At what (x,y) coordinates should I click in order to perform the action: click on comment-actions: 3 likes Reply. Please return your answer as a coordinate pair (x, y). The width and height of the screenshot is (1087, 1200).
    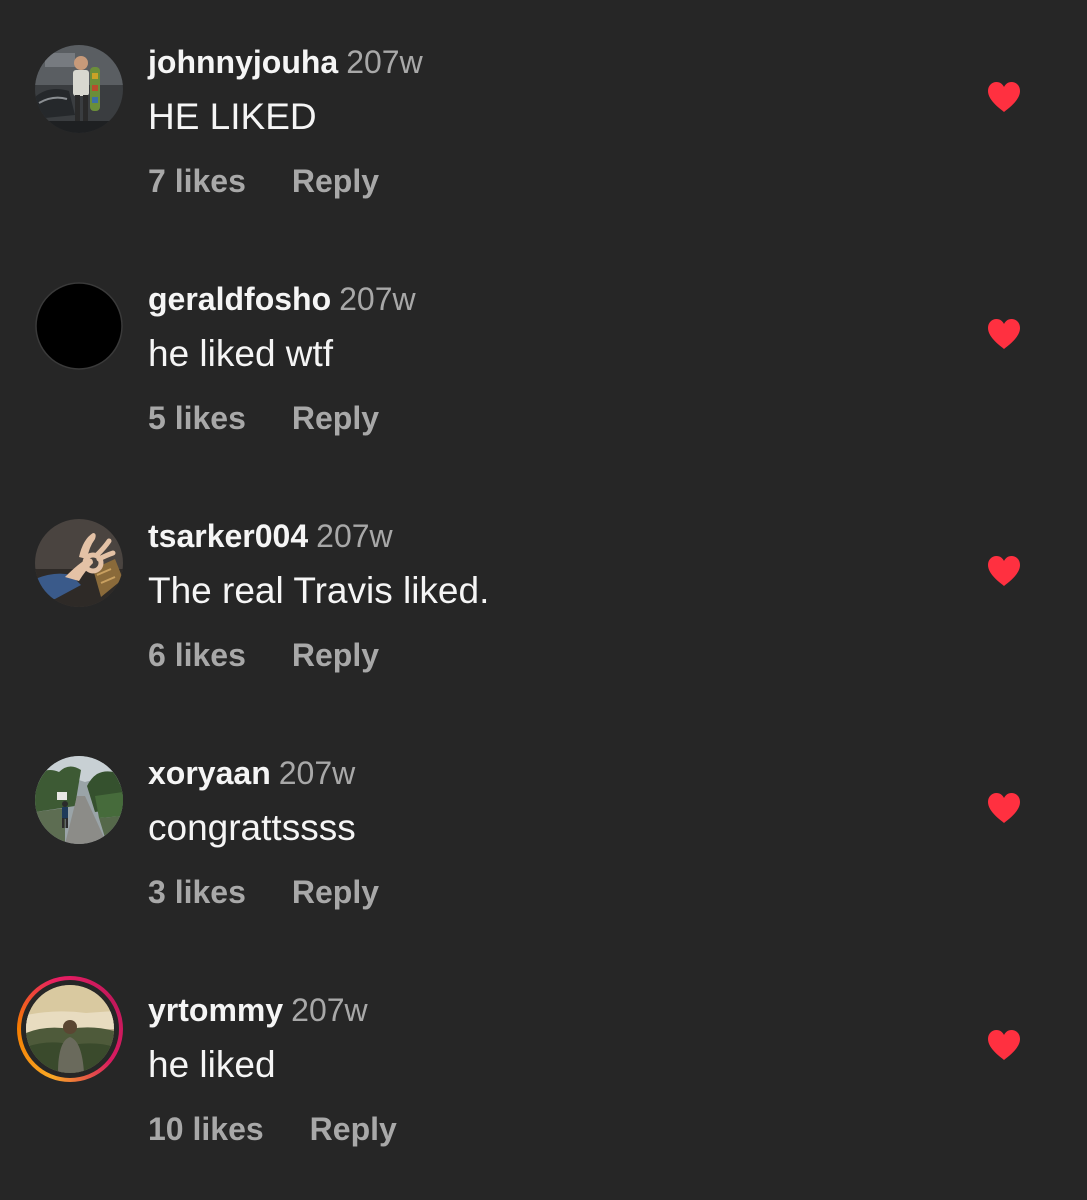
    Looking at the image, I should click on (263, 892).